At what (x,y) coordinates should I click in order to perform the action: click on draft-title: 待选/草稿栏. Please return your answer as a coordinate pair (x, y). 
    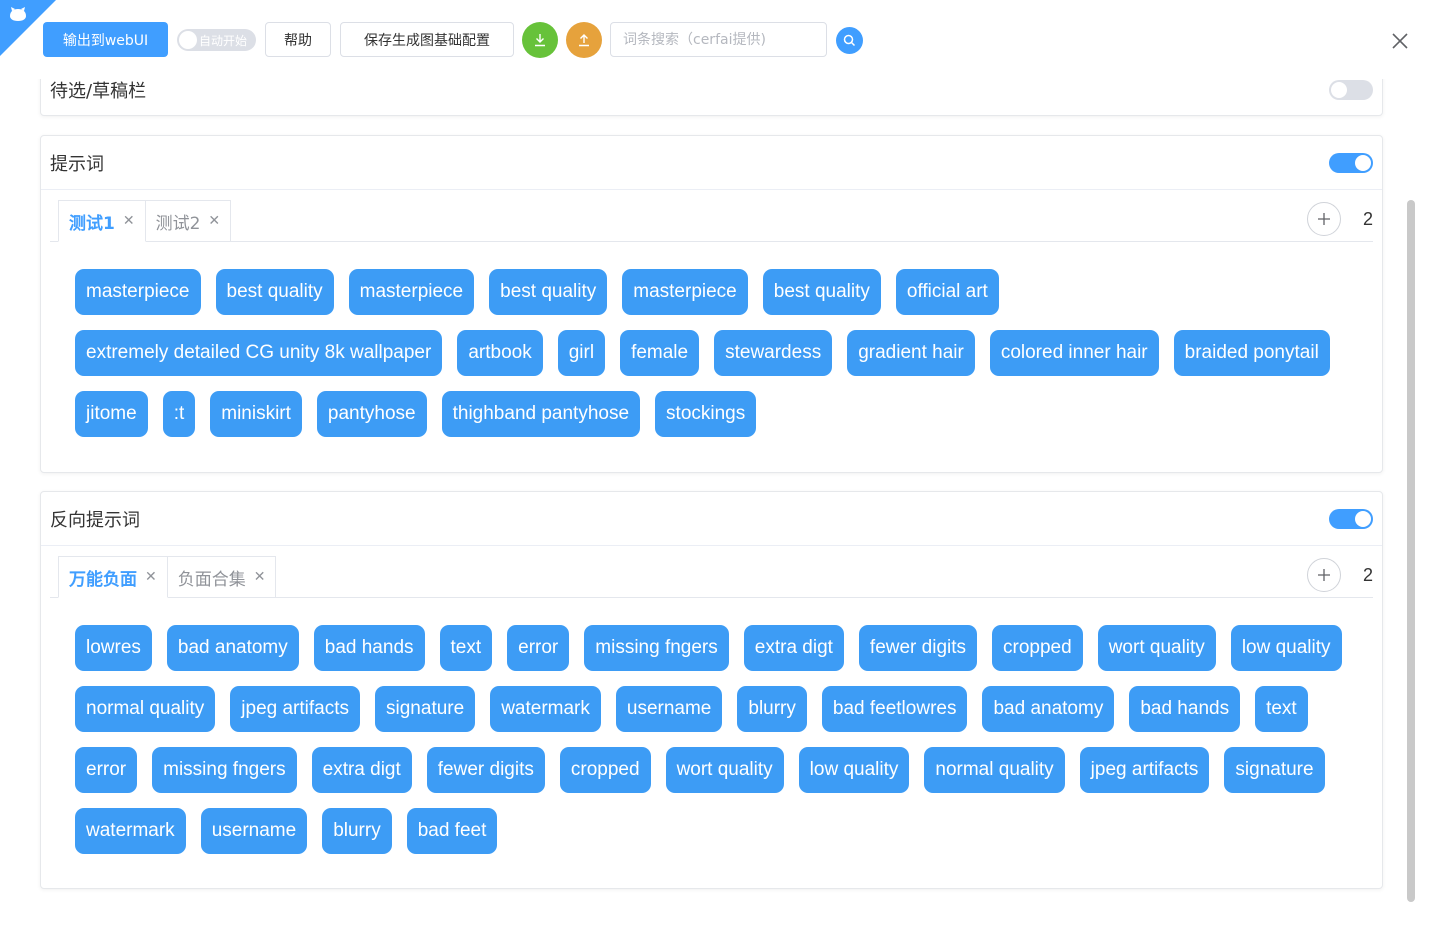
    Looking at the image, I should click on (98, 91).